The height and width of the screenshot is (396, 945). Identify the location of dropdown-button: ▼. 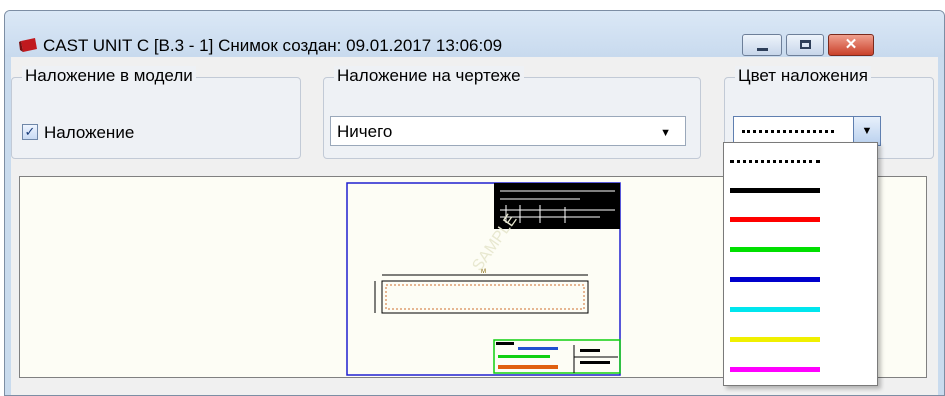
(866, 131).